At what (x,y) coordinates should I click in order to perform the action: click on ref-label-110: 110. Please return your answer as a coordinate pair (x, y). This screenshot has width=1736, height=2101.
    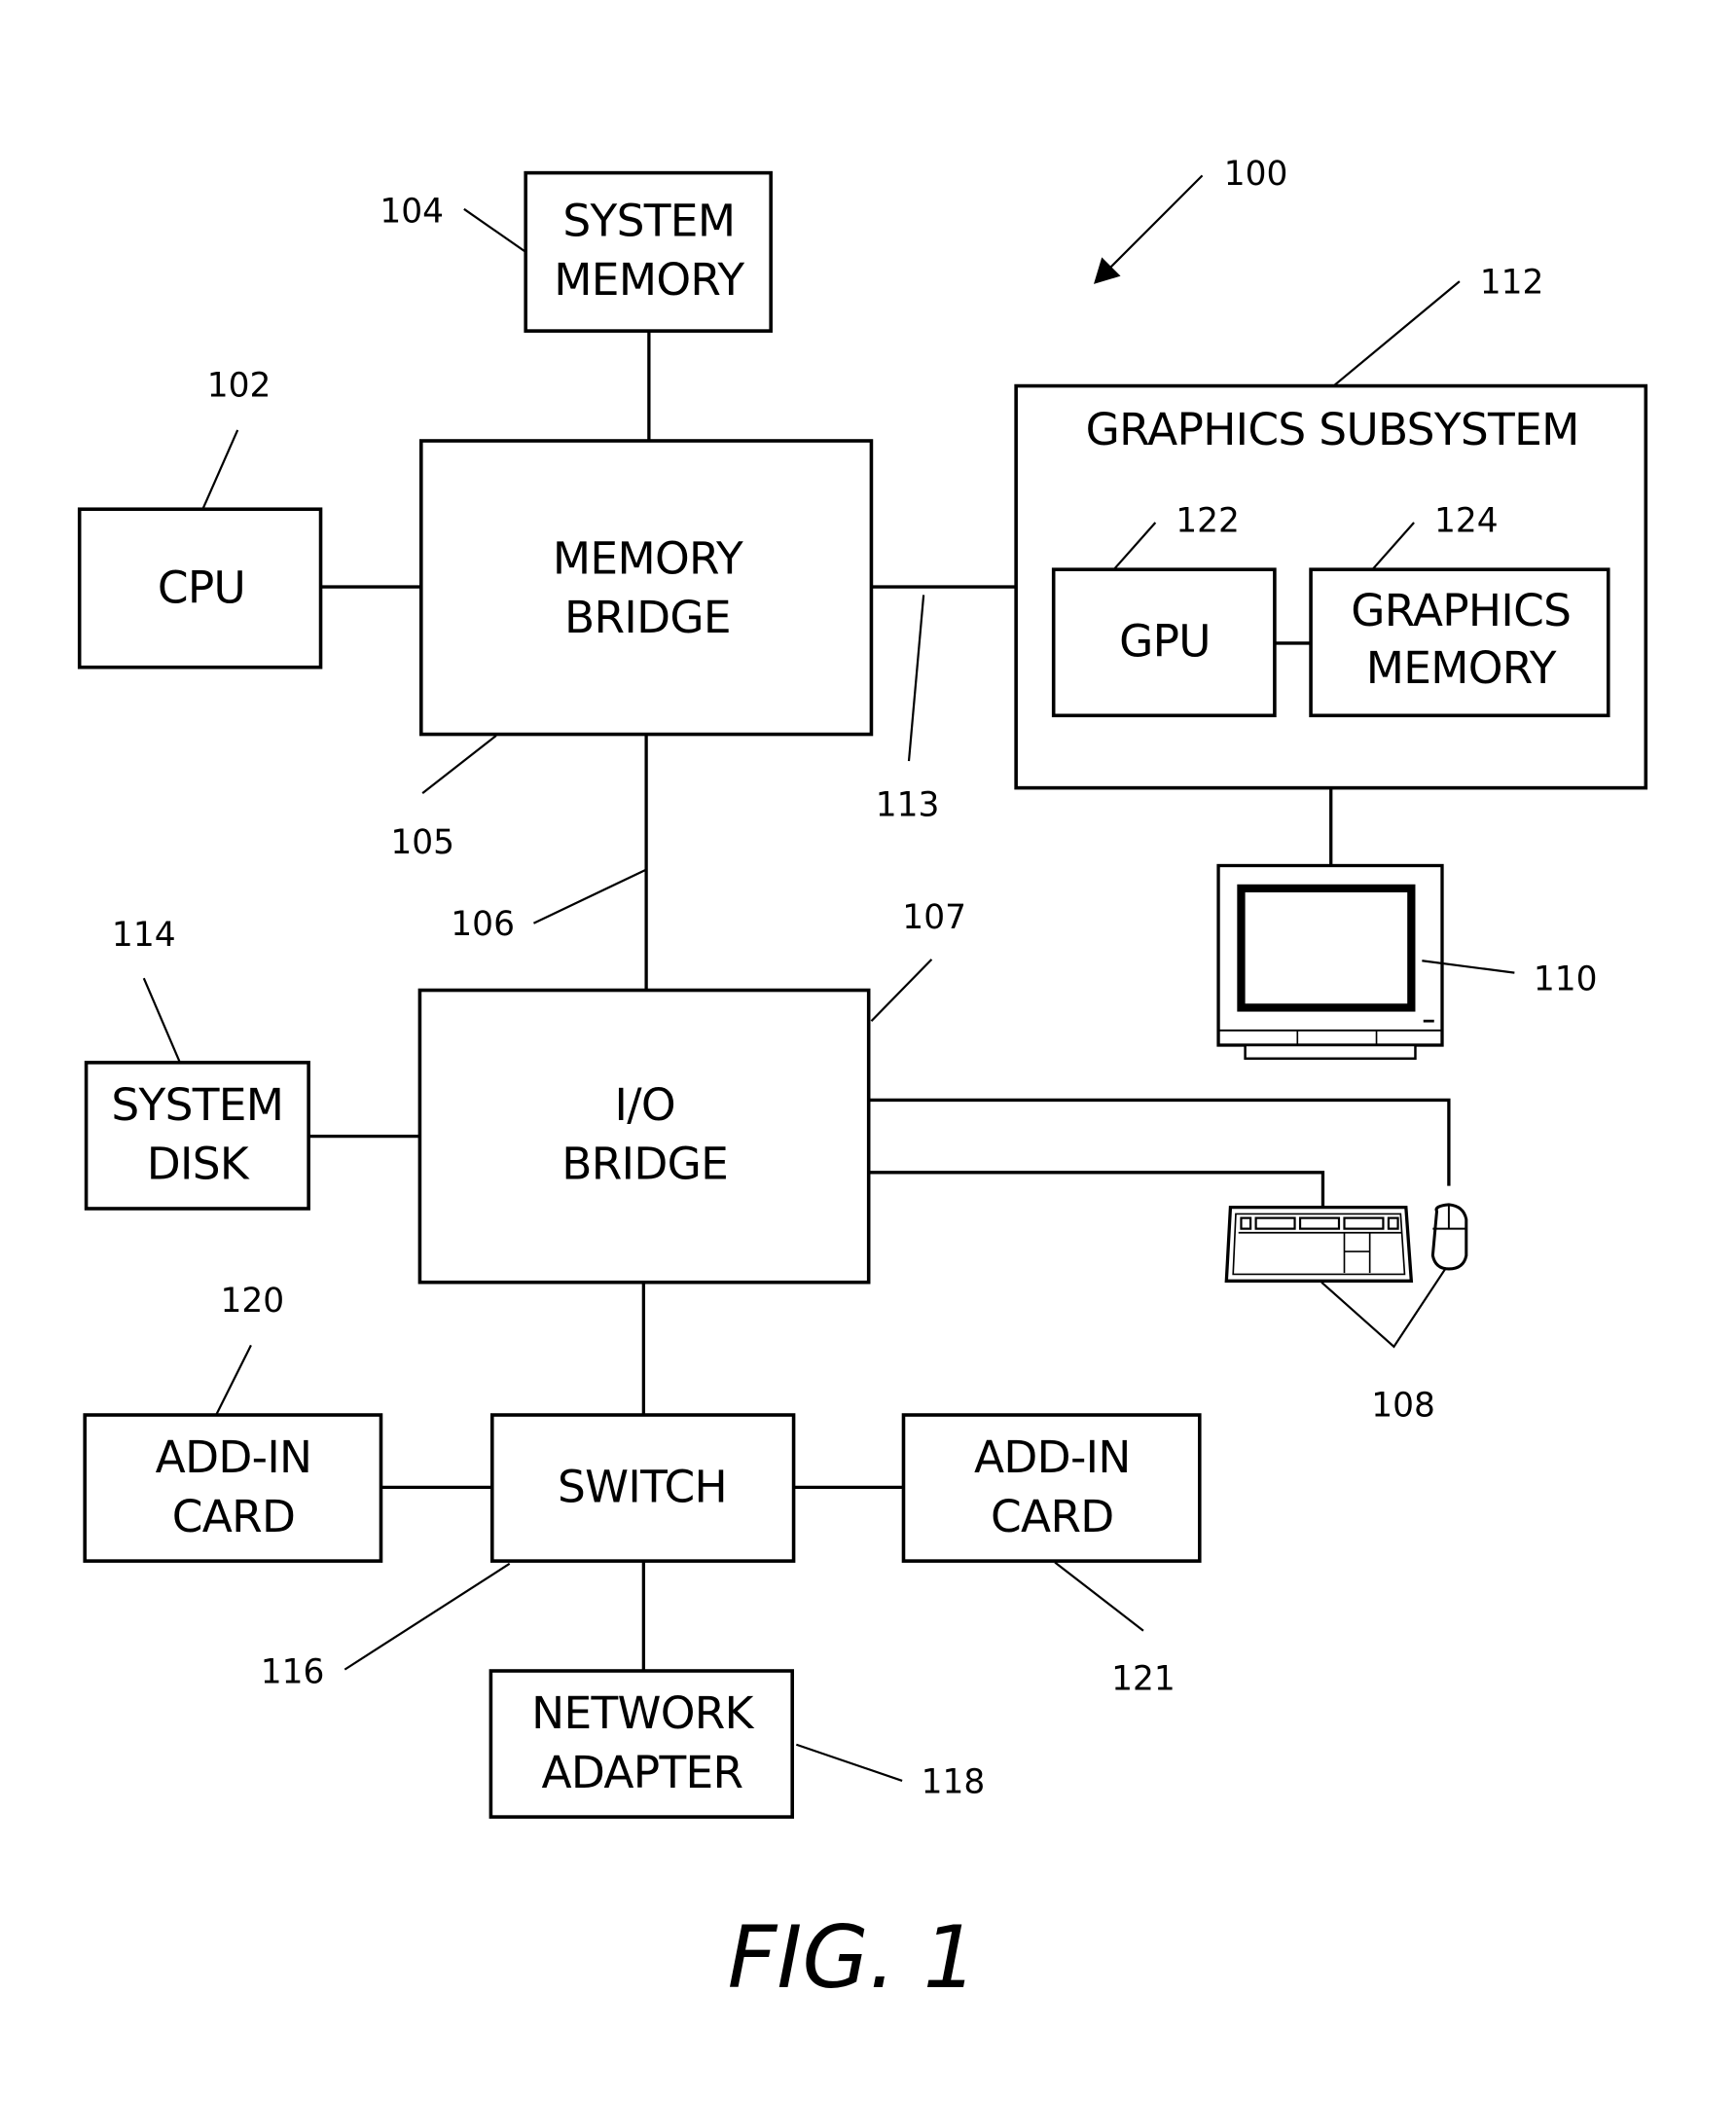
    Looking at the image, I should click on (1566, 979).